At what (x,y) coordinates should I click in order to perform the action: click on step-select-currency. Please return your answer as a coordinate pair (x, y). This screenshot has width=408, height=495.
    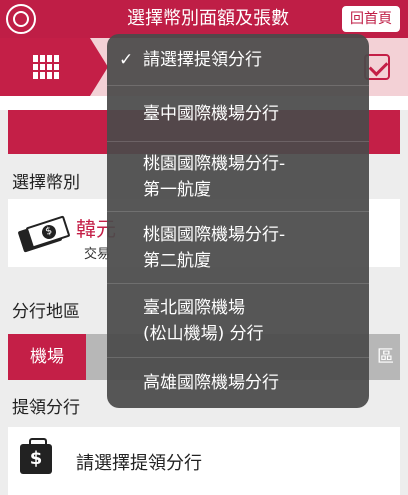
    Looking at the image, I should click on (45, 67).